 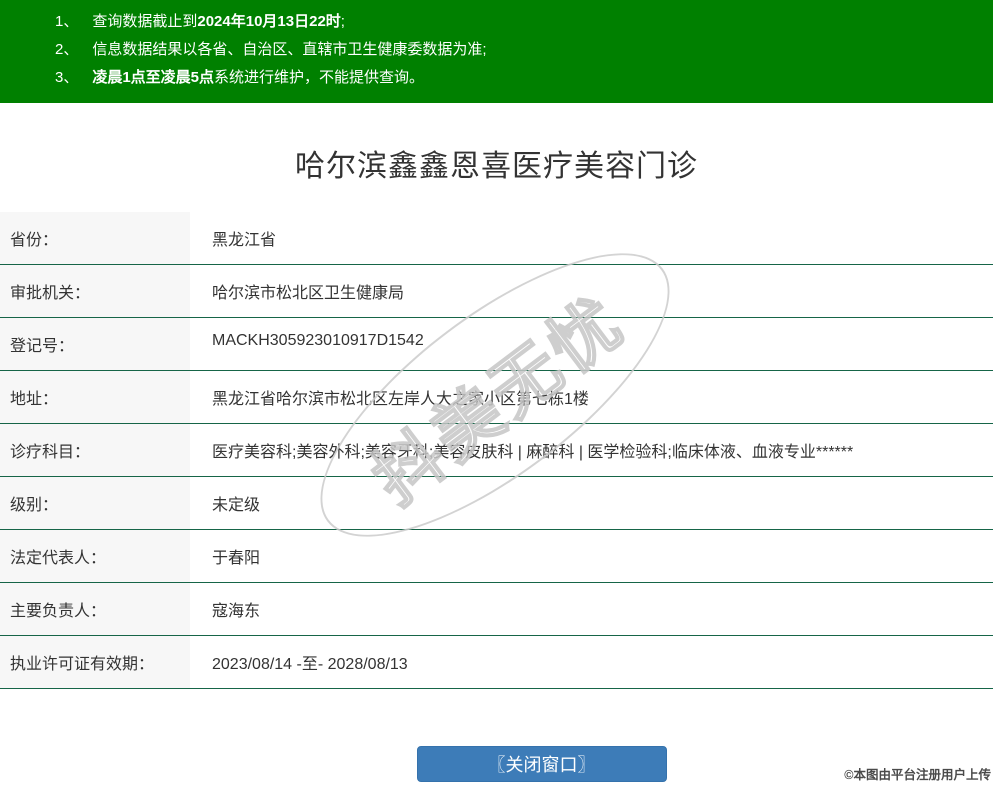 What do you see at coordinates (153, 77) in the screenshot?
I see `notice-text-bold: 凌晨1点至凌晨5点` at bounding box center [153, 77].